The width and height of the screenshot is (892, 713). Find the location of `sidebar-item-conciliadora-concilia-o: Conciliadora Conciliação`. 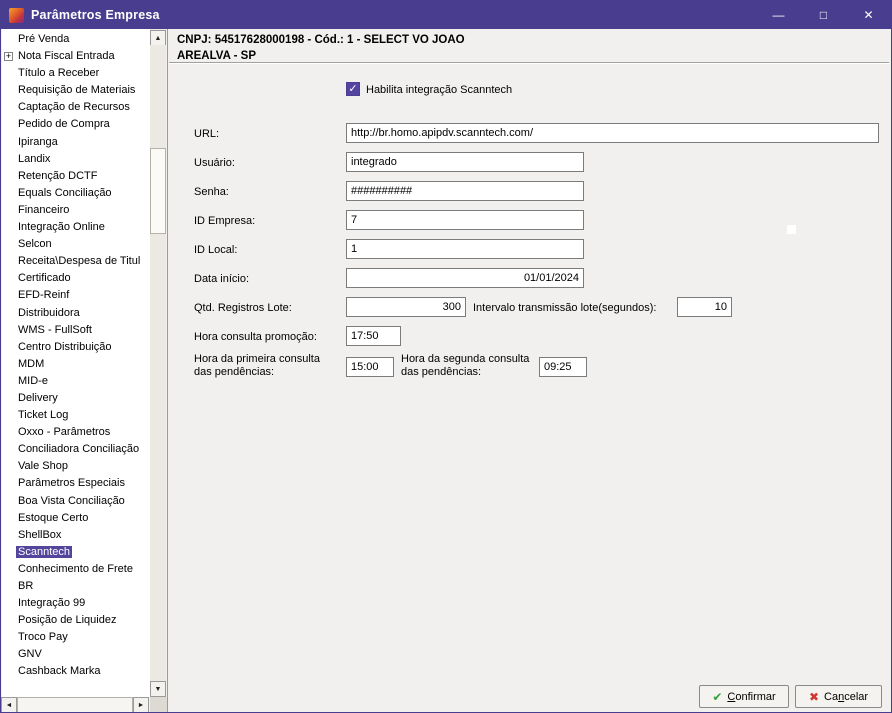

sidebar-item-conciliadora-concilia-o: Conciliadora Conciliação is located at coordinates (76, 449).